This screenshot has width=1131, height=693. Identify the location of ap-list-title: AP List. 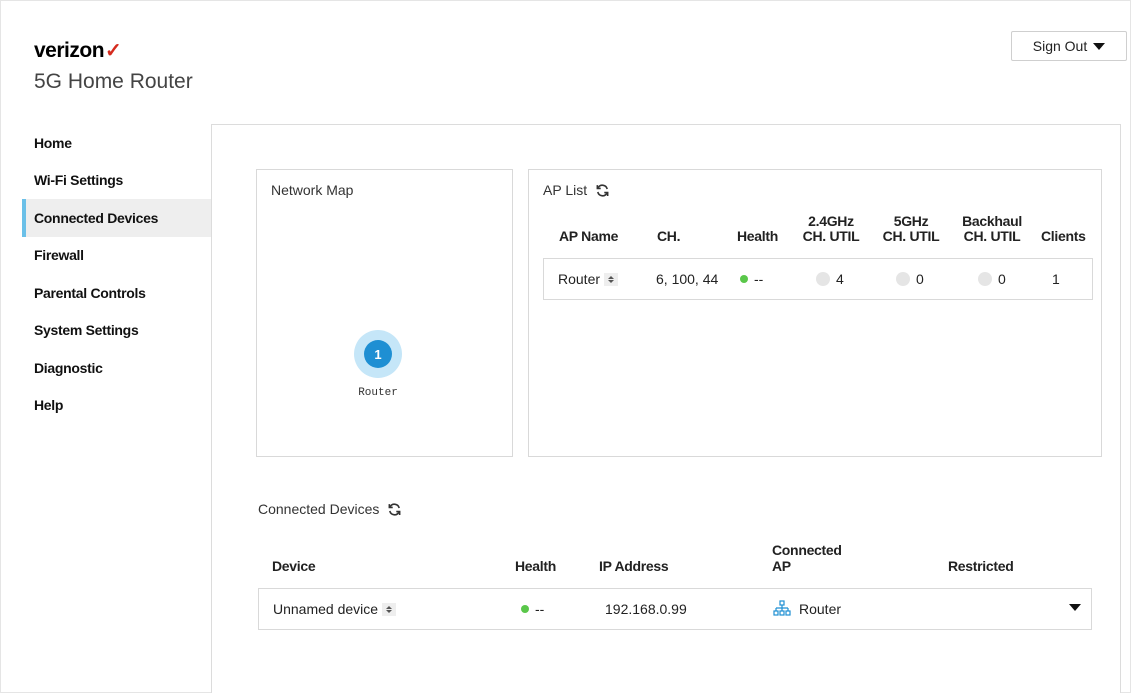
(565, 190).